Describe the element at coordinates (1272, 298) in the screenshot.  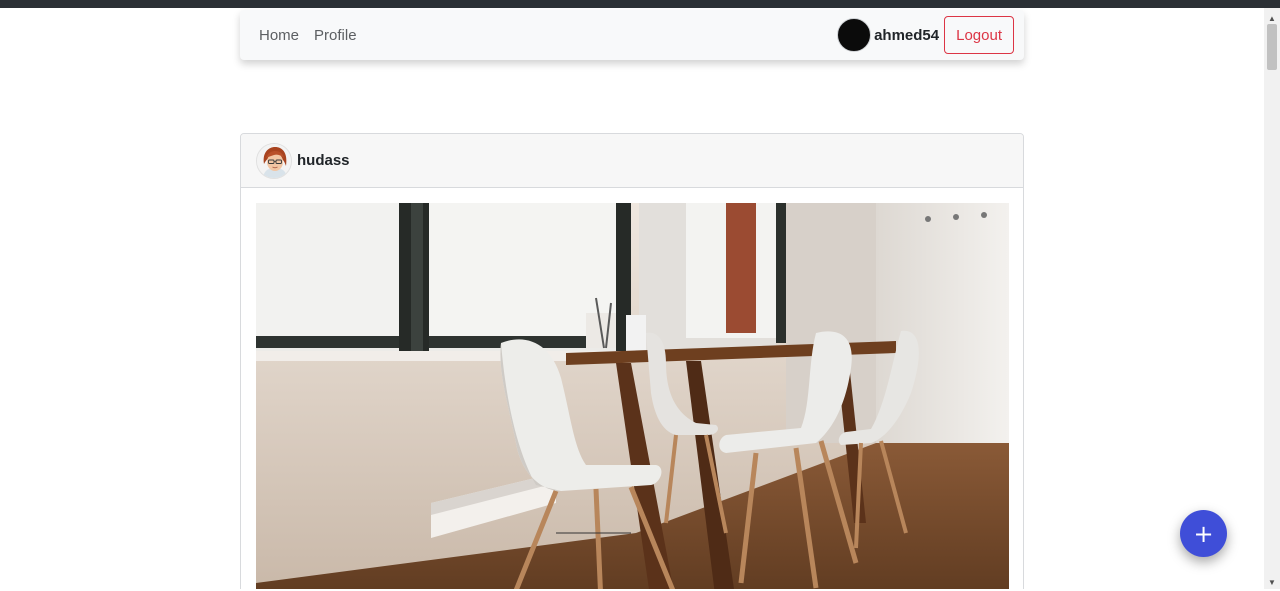
I see `page-scrollbar: ▲ ▼` at that location.